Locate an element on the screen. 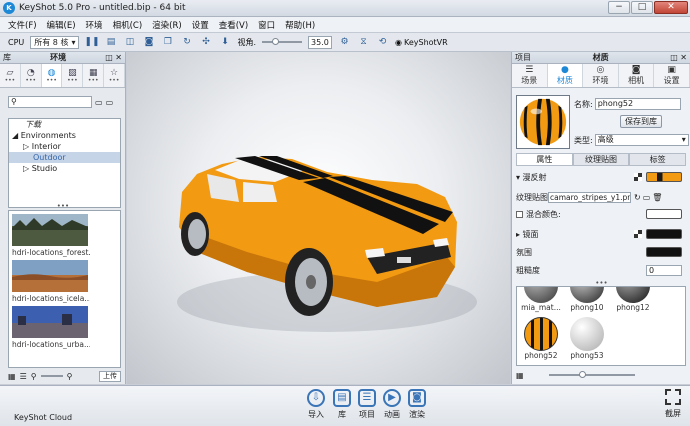 The image size is (690, 426). keyshot-cloud-button: KeyShot Cloud is located at coordinates (43, 417).